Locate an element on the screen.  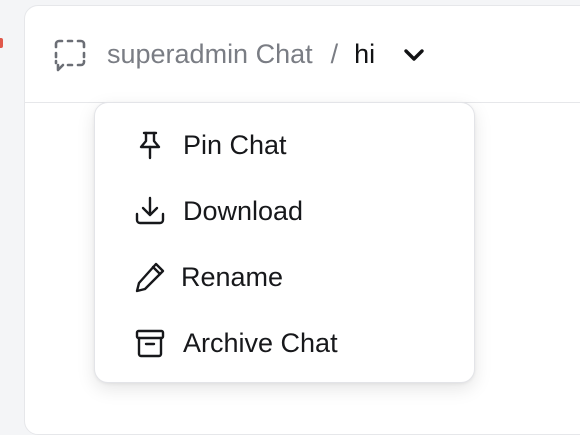
pin-icon is located at coordinates (150, 145).